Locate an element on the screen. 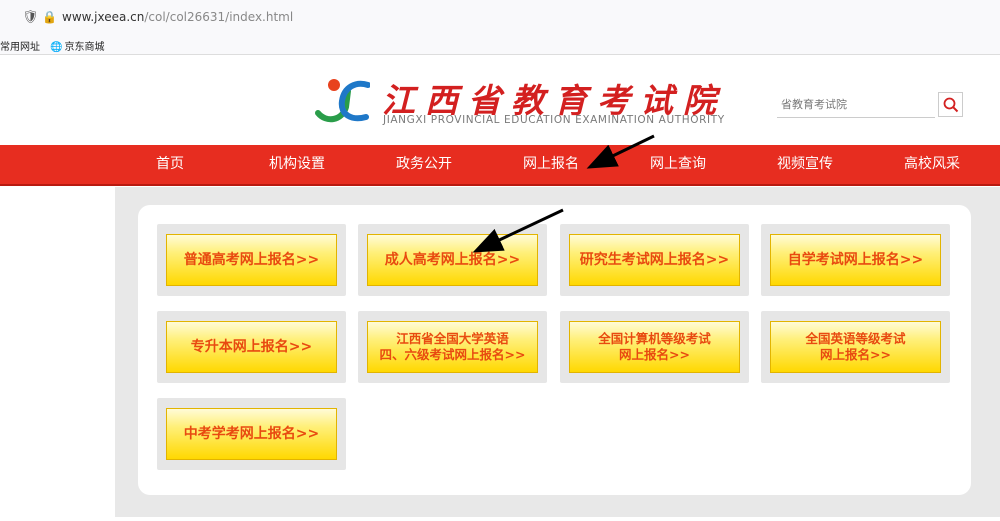  card-pets: 全国英语等级考试 网上报名>> is located at coordinates (855, 347).